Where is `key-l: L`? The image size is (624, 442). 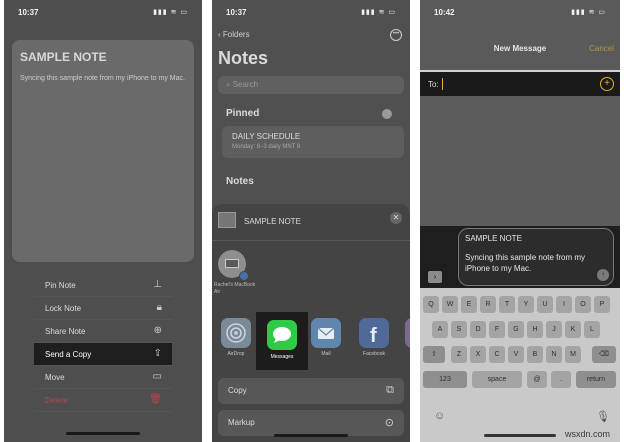 key-l: L is located at coordinates (592, 329).